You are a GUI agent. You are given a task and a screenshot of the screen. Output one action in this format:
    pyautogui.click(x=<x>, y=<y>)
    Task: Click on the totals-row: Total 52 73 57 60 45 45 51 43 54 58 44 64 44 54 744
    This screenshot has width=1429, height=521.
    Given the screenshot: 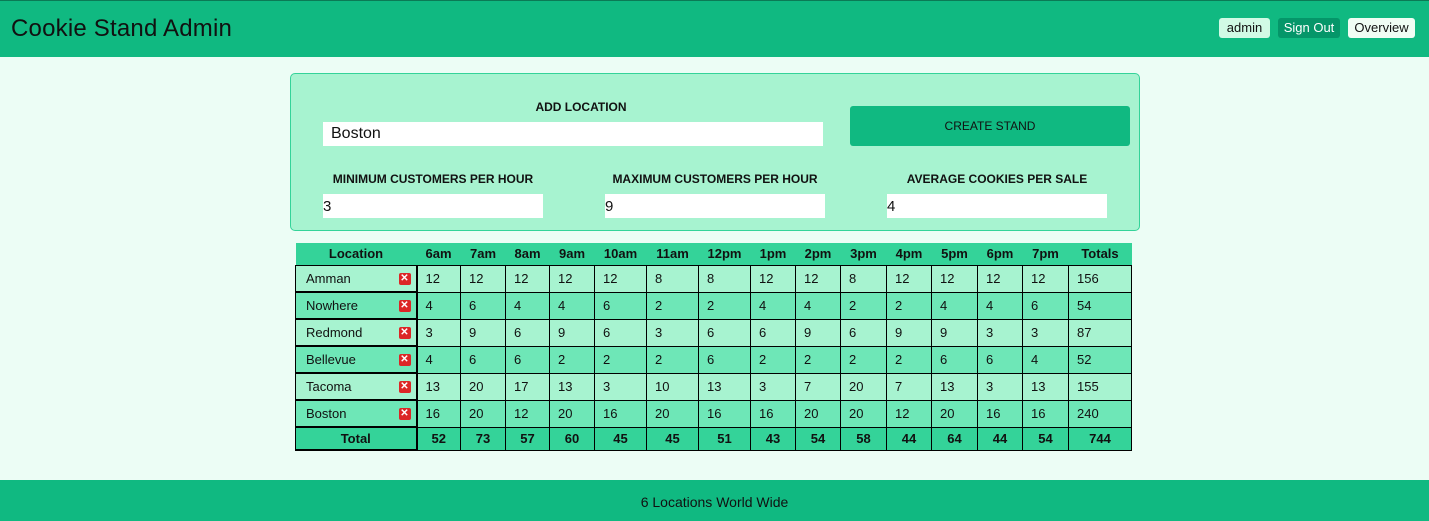 What is the action you would take?
    pyautogui.click(x=713, y=438)
    